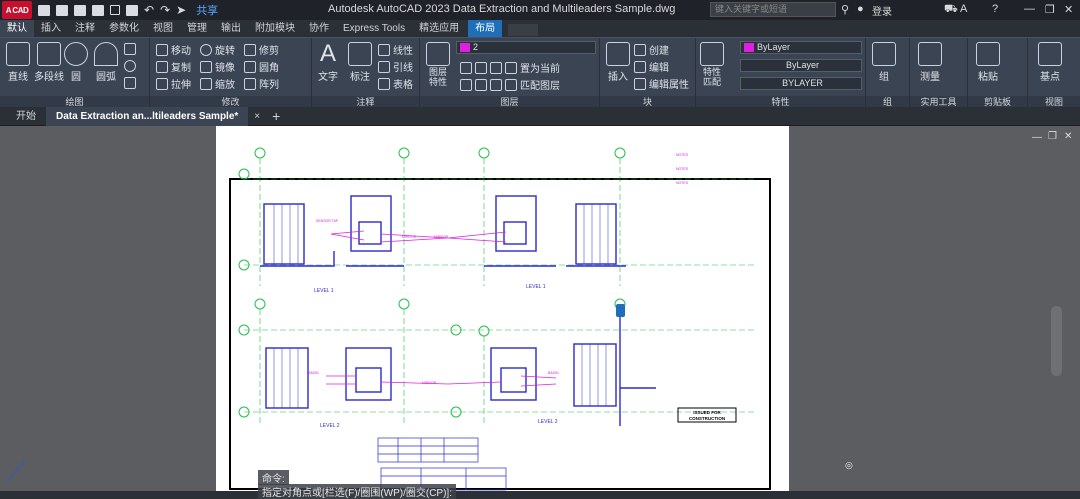 The width and height of the screenshot is (1080, 499). Describe the element at coordinates (374, 28) in the screenshot. I see `tab-9: Express Tools` at that location.